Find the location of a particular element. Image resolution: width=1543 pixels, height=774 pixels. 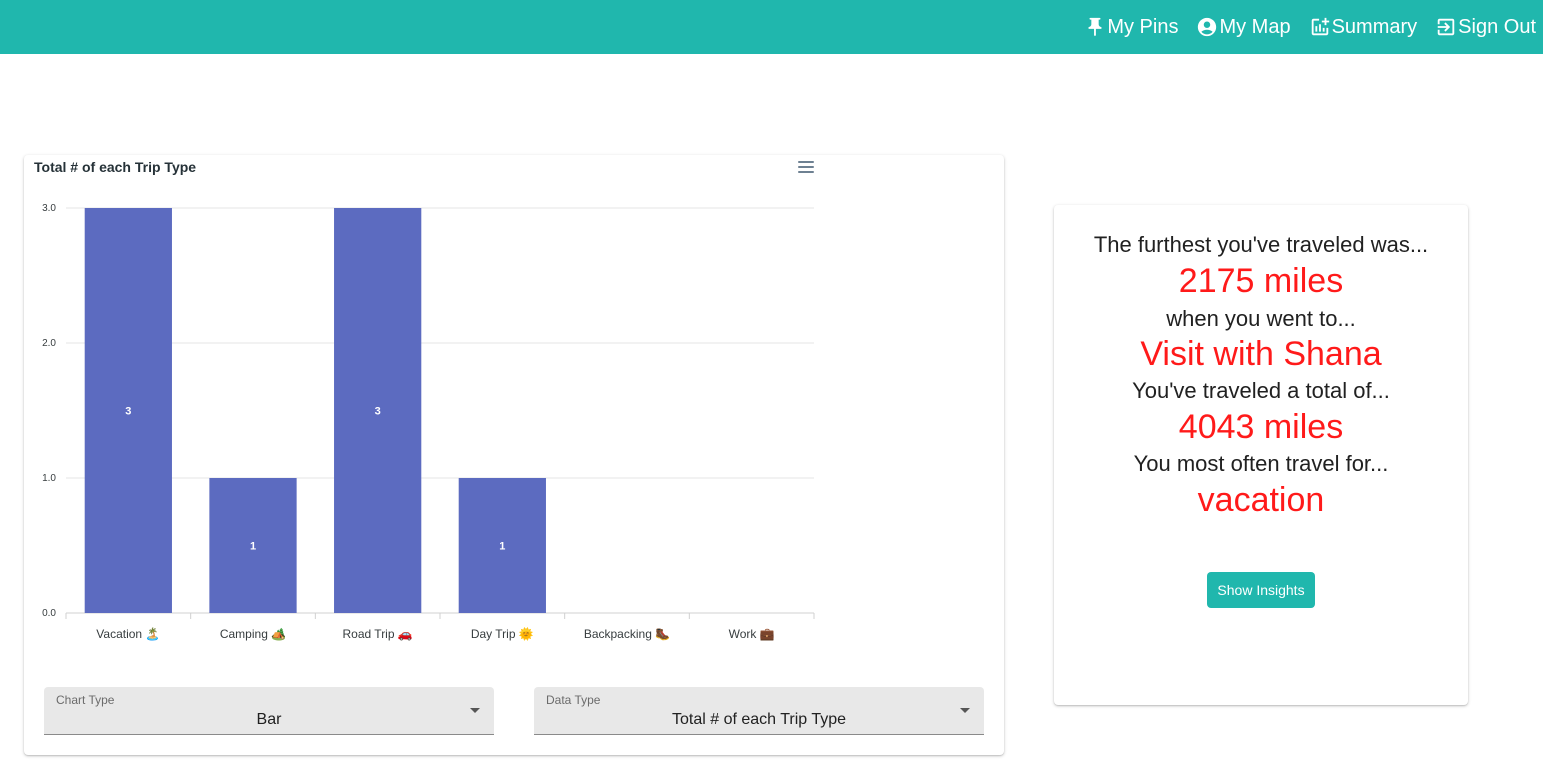

y-tick-label: 2.0 is located at coordinates (49, 343).